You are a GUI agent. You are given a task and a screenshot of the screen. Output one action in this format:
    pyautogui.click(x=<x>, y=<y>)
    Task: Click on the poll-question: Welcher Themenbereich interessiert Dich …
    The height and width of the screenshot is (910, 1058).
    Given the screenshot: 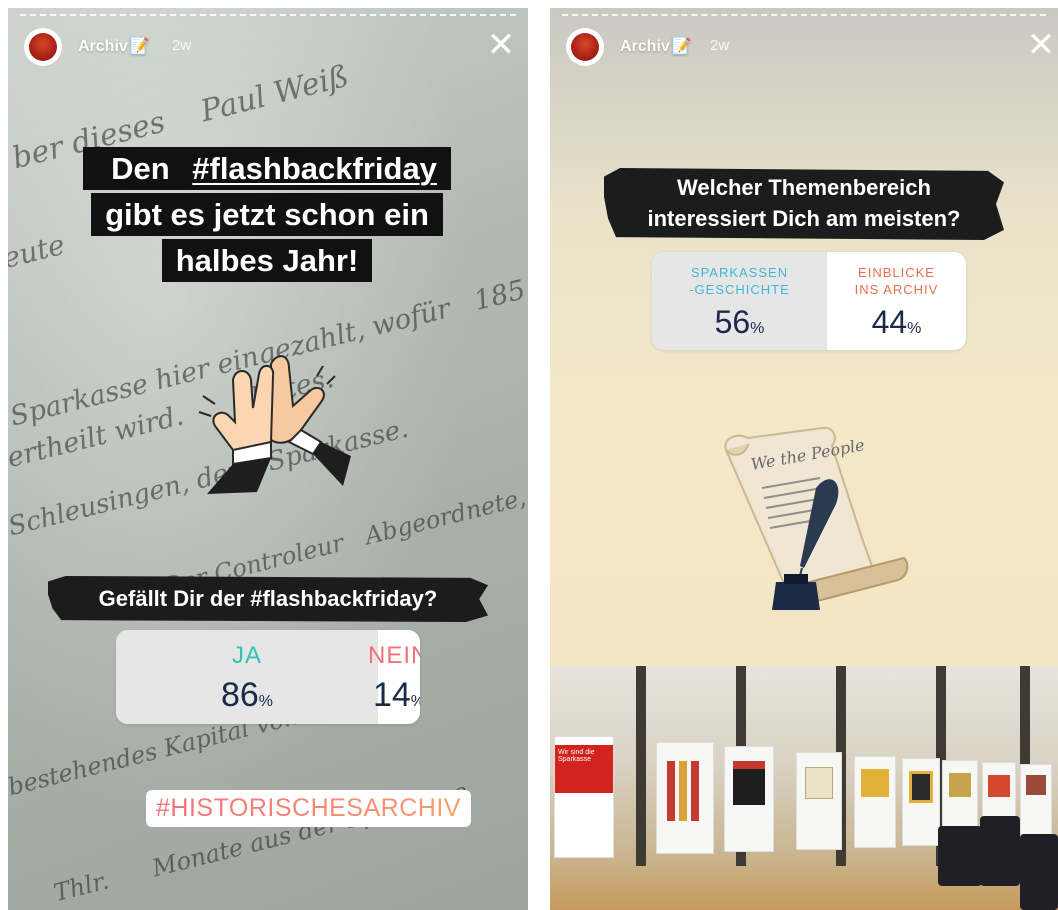 What is the action you would take?
    pyautogui.click(x=804, y=204)
    